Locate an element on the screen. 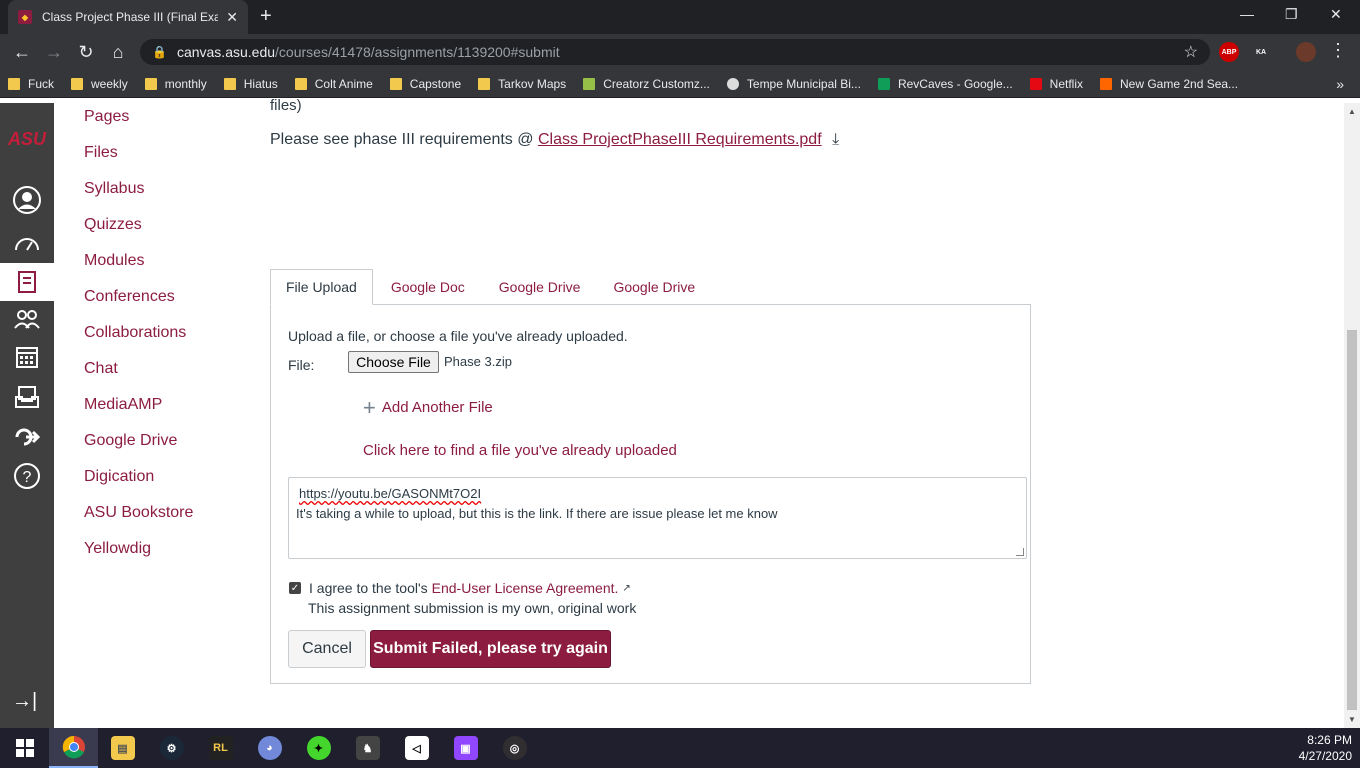  eula-link: End-User License Agreement. is located at coordinates (525, 588).